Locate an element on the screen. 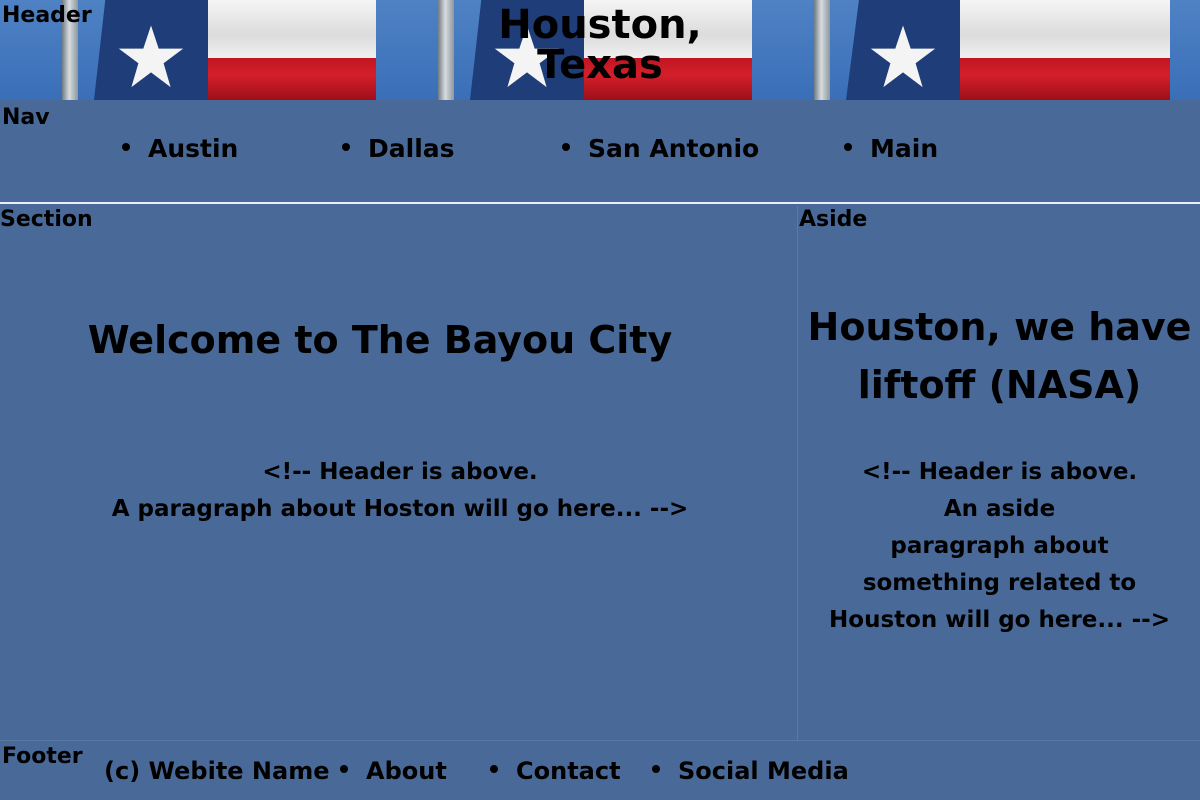  footer-link-contact: Contact is located at coordinates (555, 771).